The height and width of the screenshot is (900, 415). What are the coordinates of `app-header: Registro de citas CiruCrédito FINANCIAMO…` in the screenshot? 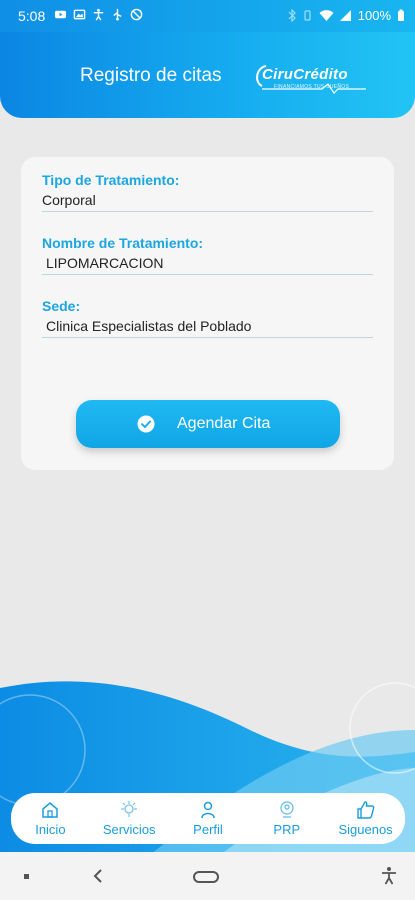 It's located at (207, 75).